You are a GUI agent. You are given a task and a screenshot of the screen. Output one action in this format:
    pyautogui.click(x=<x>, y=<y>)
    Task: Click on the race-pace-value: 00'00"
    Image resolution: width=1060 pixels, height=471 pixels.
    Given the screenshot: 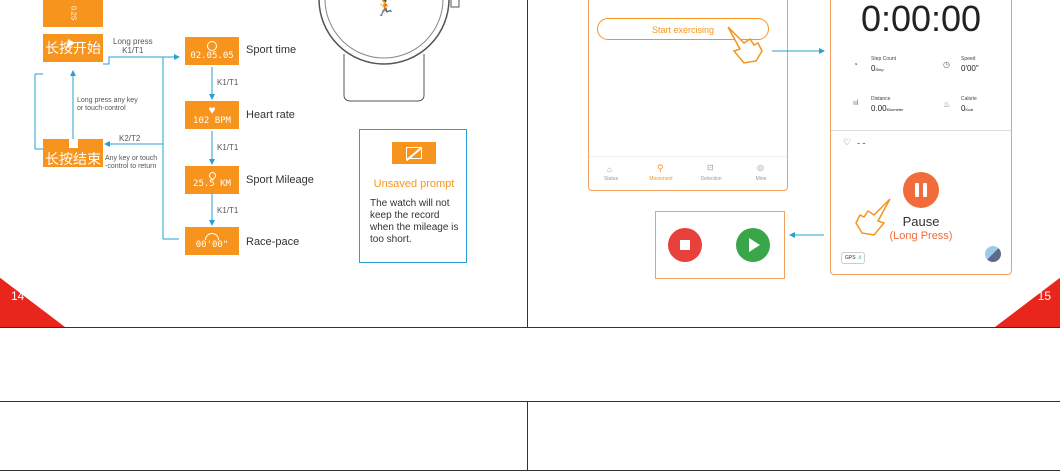 What is the action you would take?
    pyautogui.click(x=212, y=244)
    